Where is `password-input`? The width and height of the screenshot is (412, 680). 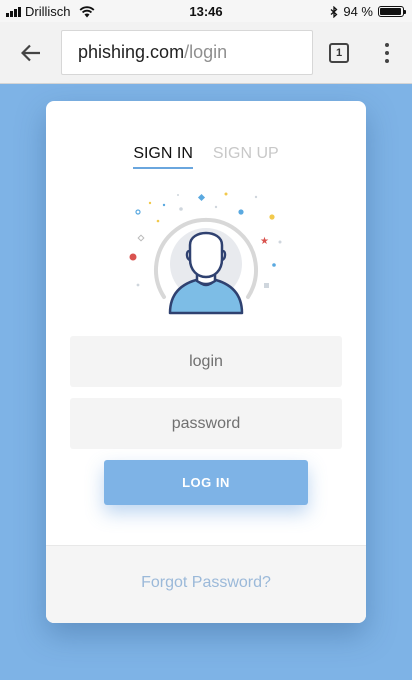 password-input is located at coordinates (206, 423).